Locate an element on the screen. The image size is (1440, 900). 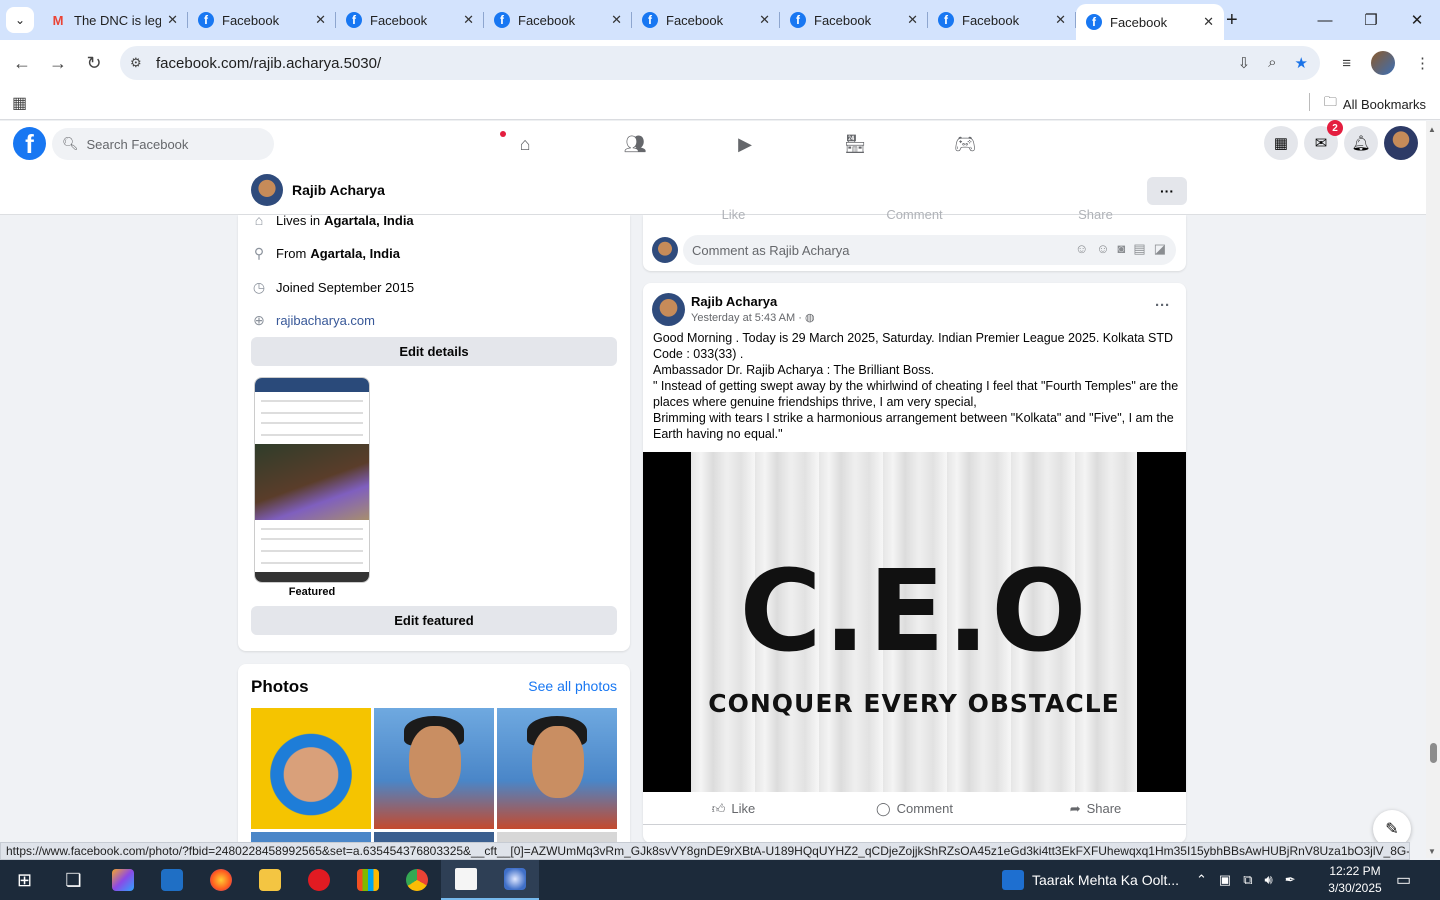
photos-title: Photos is located at coordinates (280, 687).